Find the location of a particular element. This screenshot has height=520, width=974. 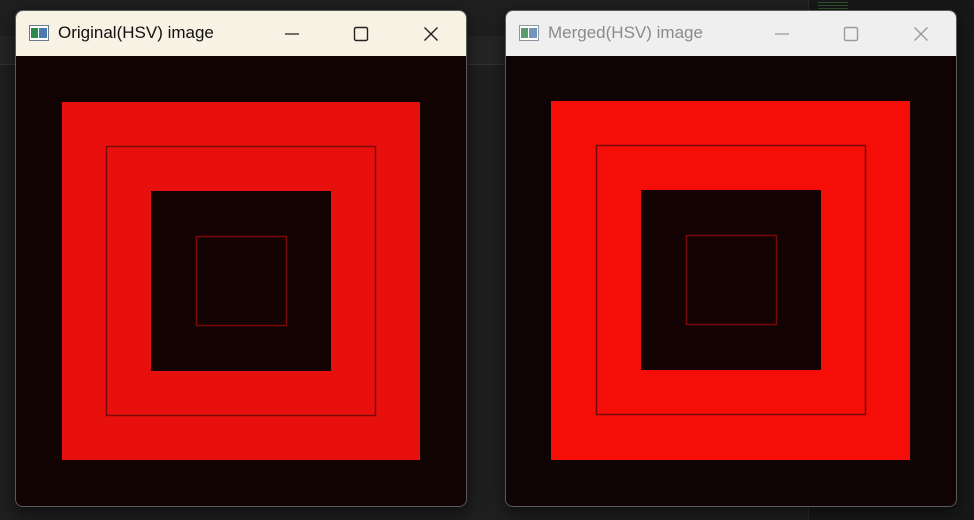

window-titlebar: Merged(HSV) image is located at coordinates (731, 33).